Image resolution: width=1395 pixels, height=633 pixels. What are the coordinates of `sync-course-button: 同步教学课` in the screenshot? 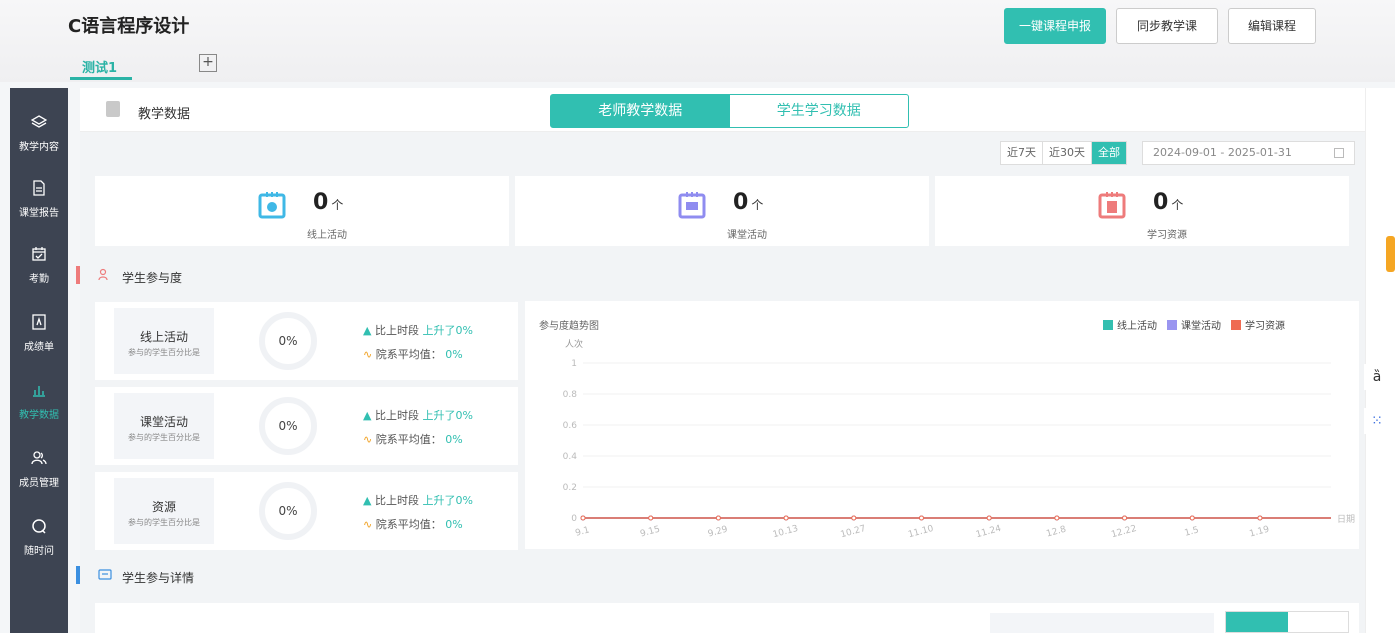 It's located at (1167, 26).